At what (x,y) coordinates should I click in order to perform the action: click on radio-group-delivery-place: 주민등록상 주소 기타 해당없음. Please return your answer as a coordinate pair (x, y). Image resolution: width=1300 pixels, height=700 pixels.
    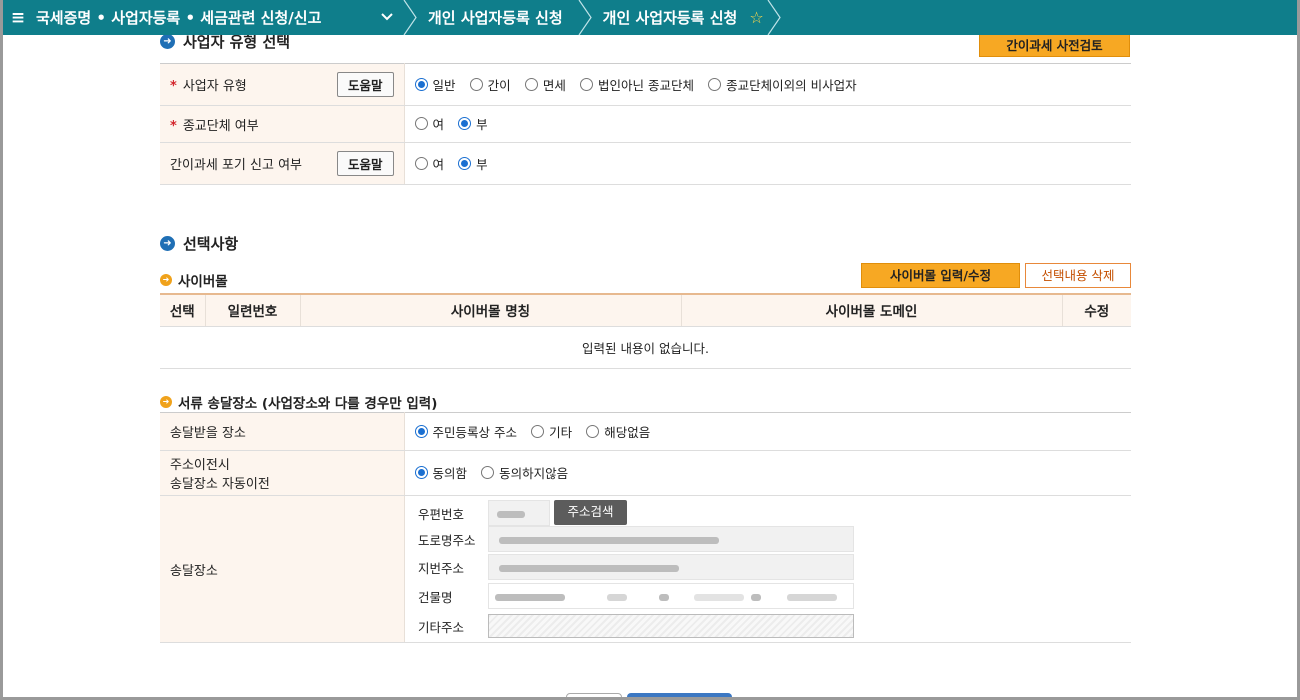
    Looking at the image, I should click on (767, 431).